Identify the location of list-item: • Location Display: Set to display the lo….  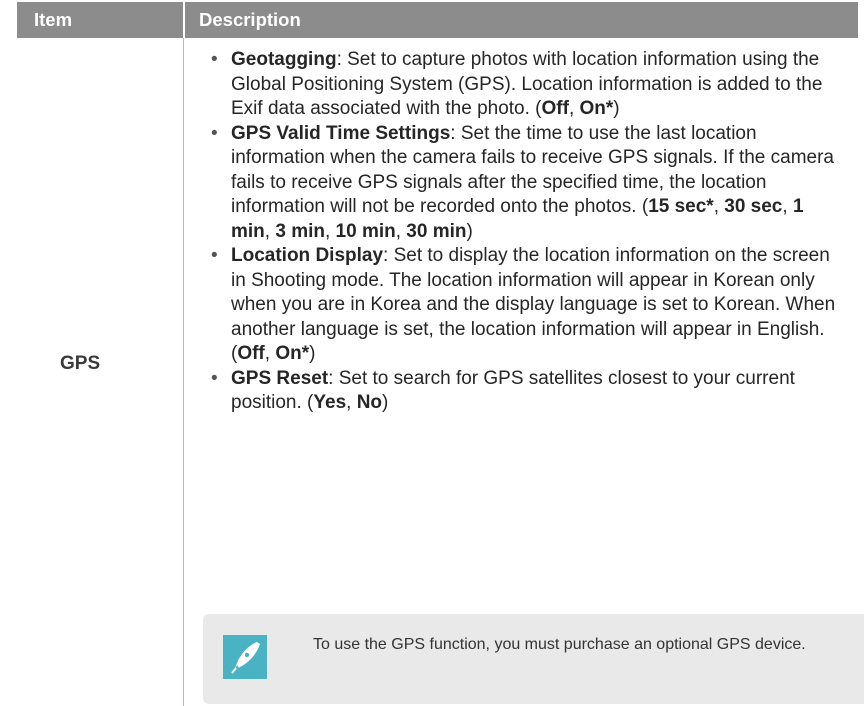
(523, 304).